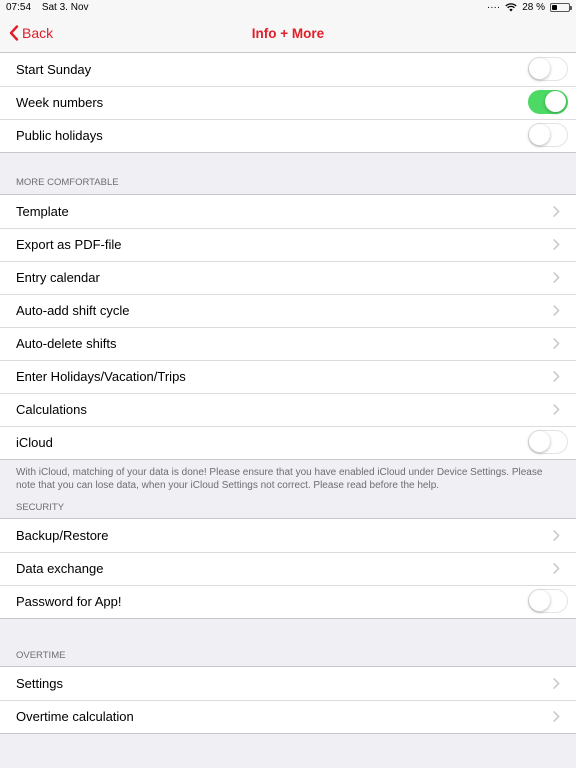  What do you see at coordinates (288, 601) in the screenshot?
I see `list-item-password-for-app: Password for App!` at bounding box center [288, 601].